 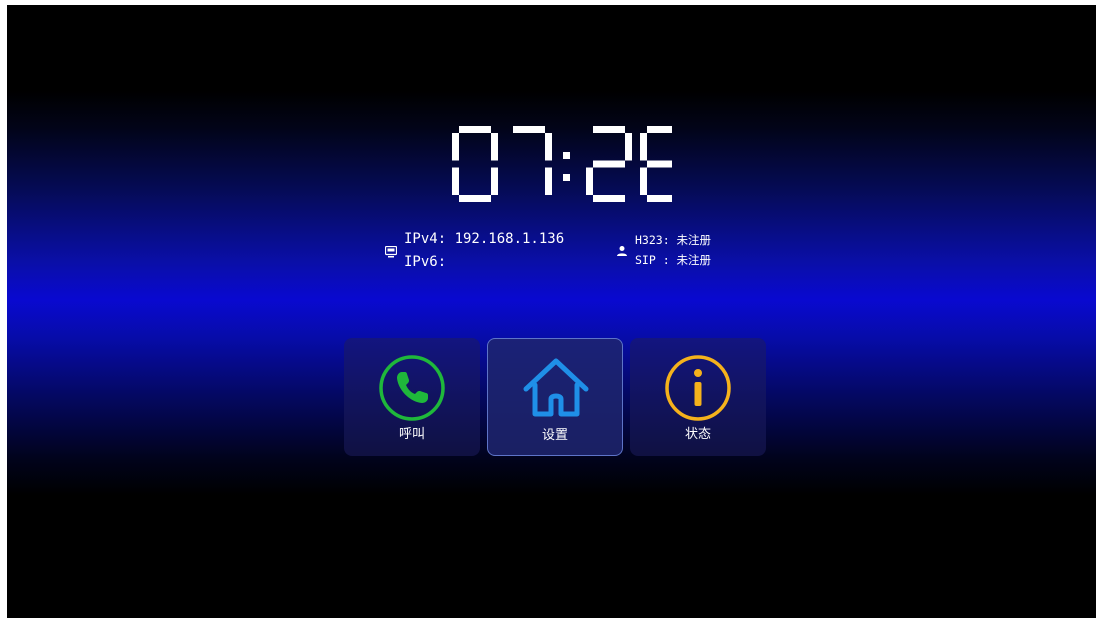 I want to click on ipv4-address: IPv4: 192.168.1.136, so click(x=484, y=239).